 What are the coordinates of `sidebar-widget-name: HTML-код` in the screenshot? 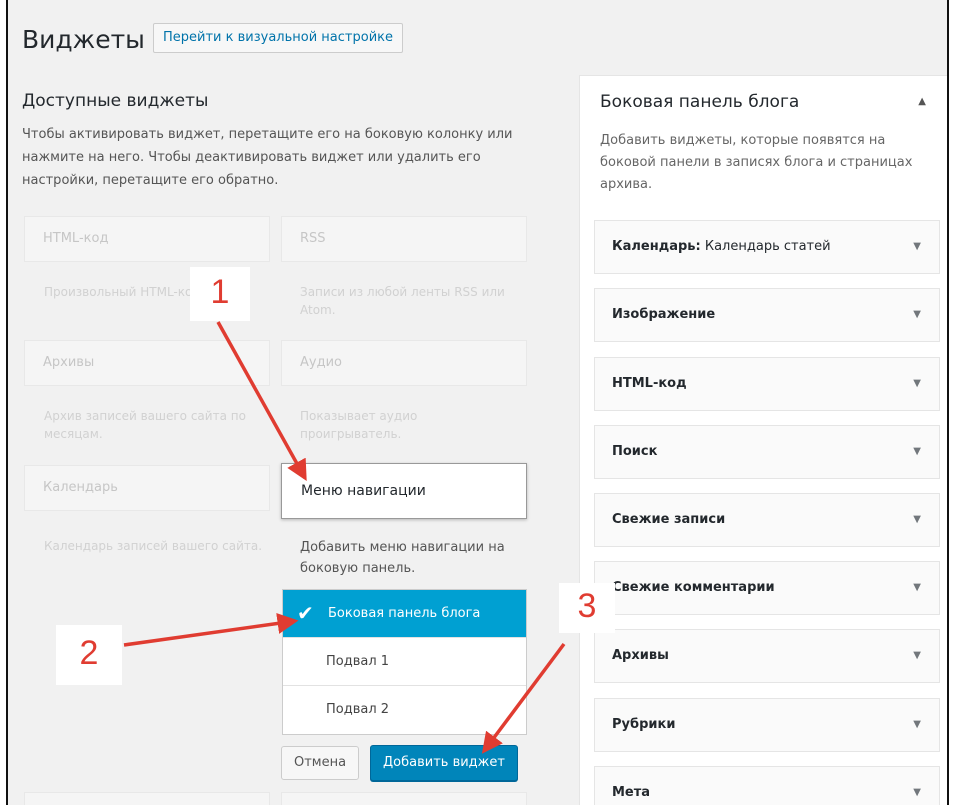 It's located at (649, 383).